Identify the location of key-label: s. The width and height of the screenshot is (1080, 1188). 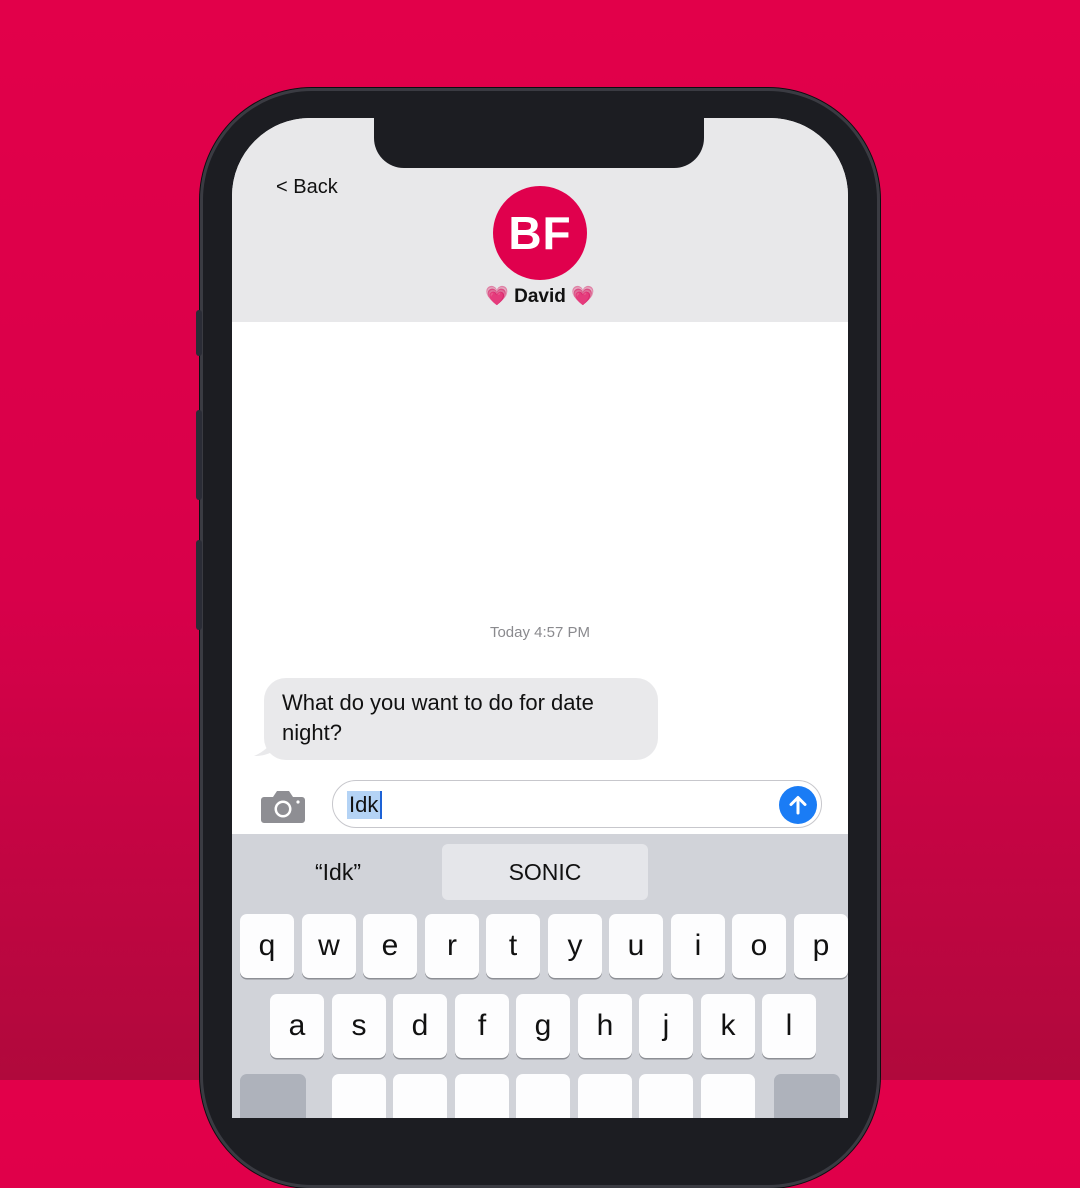
(359, 1025).